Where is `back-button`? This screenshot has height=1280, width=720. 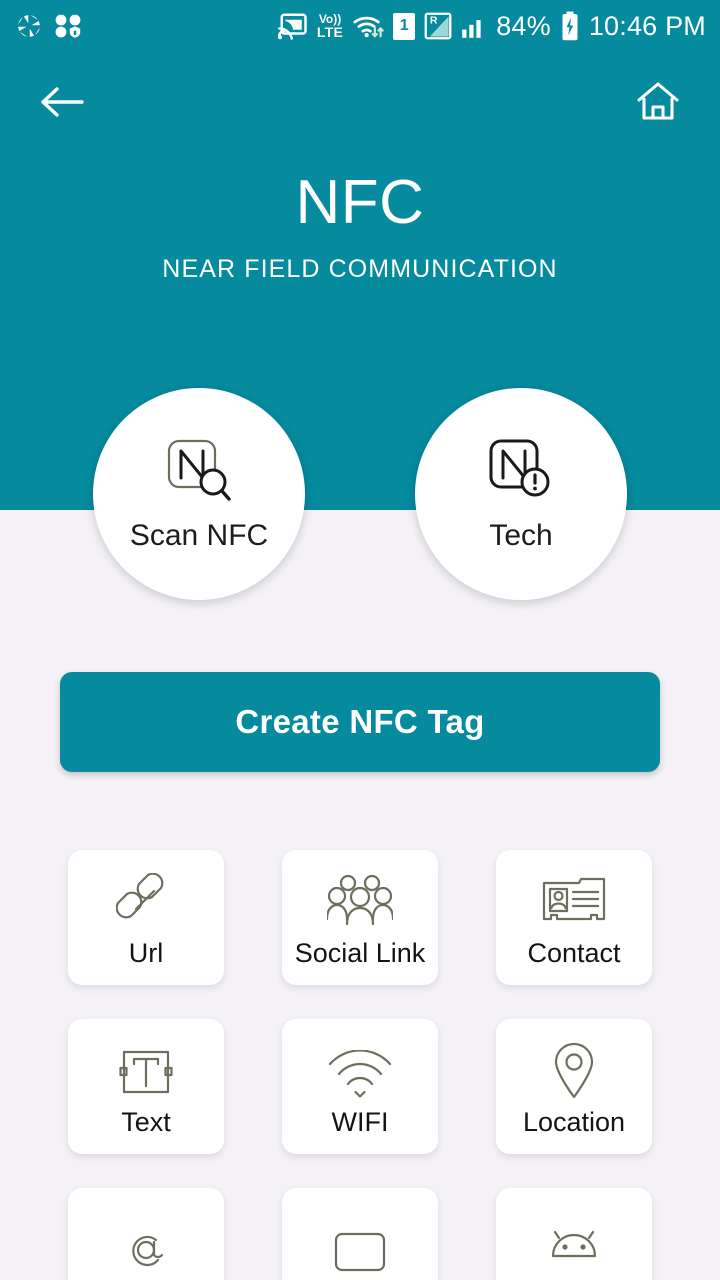 back-button is located at coordinates (62, 104).